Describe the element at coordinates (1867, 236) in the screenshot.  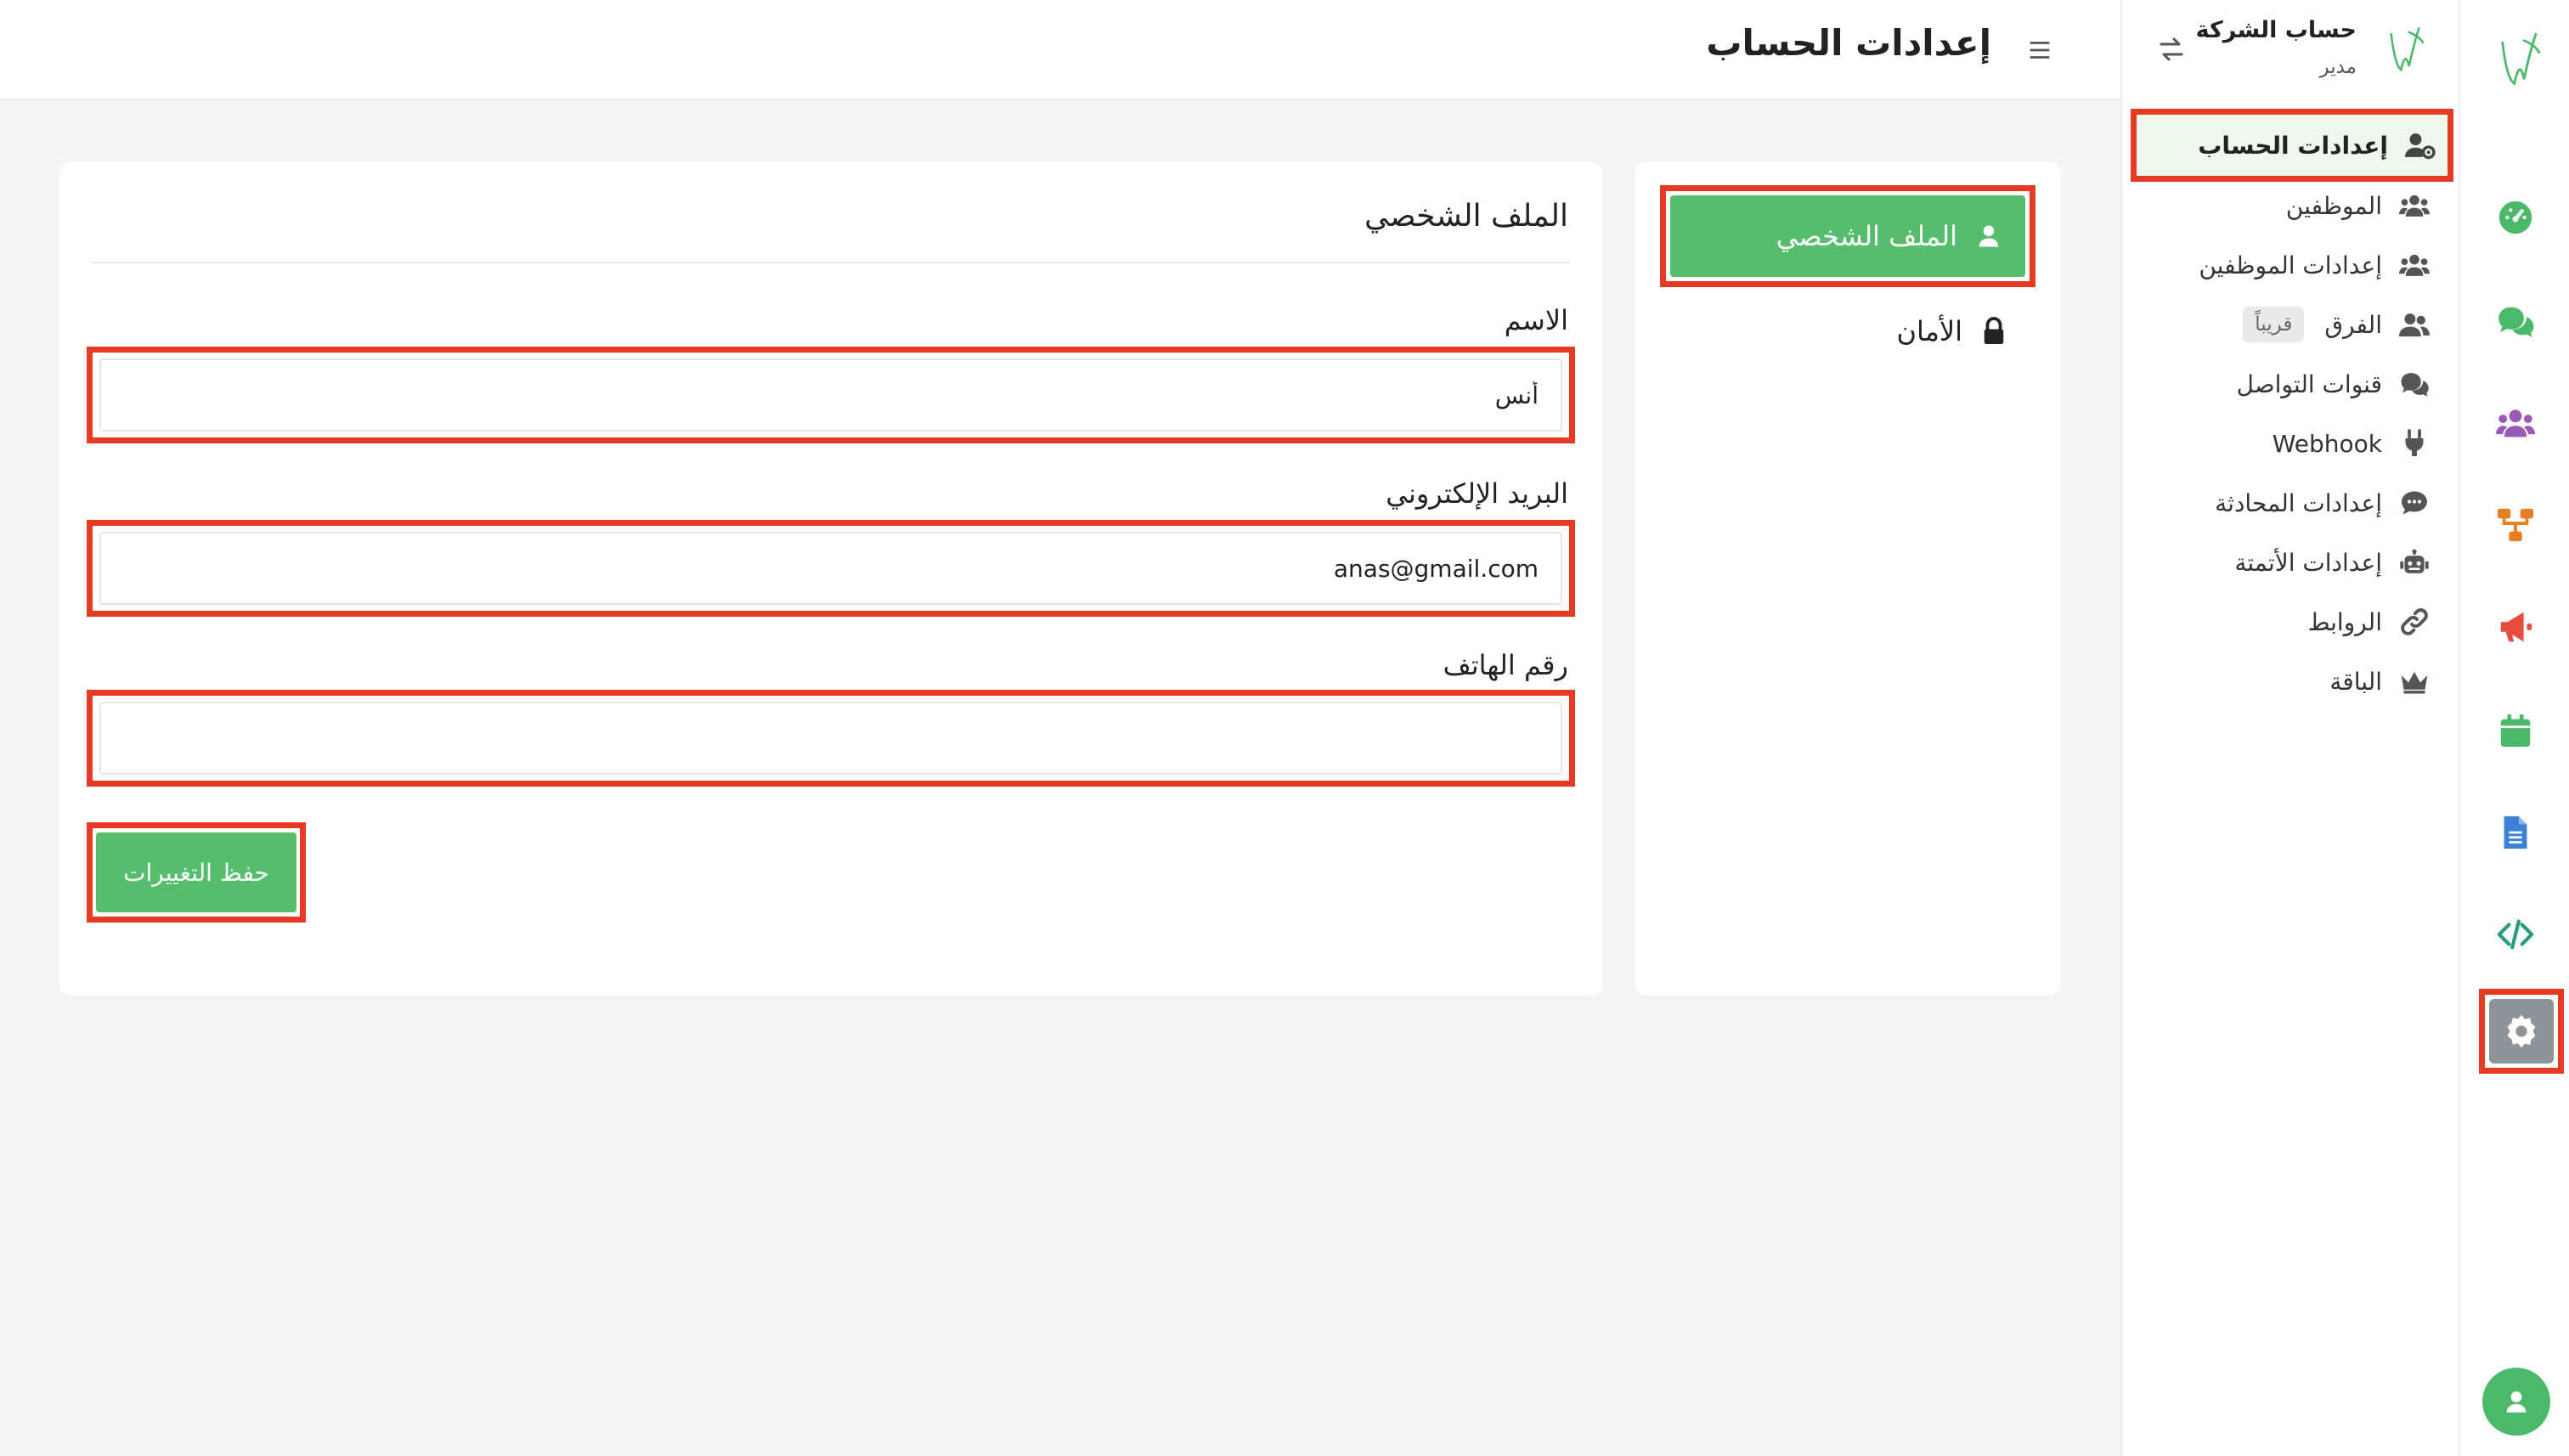
I see `tab-profile-label: الملف الشخصي` at that location.